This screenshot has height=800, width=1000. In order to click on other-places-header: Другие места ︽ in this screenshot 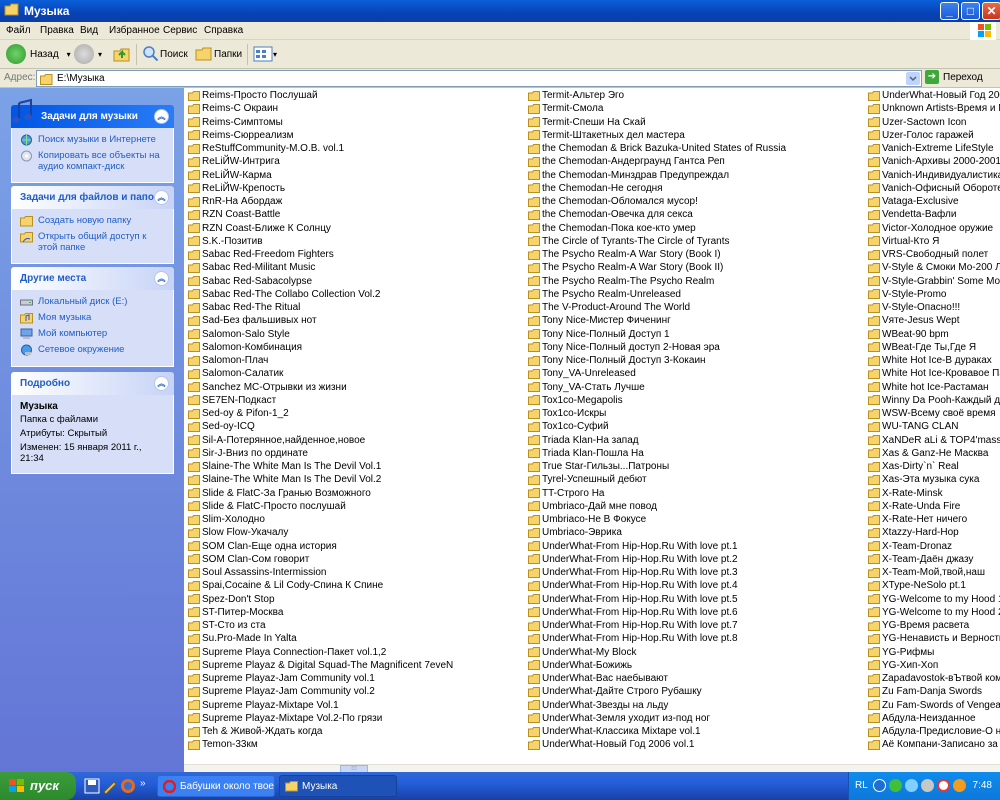, I will do `click(92, 278)`.